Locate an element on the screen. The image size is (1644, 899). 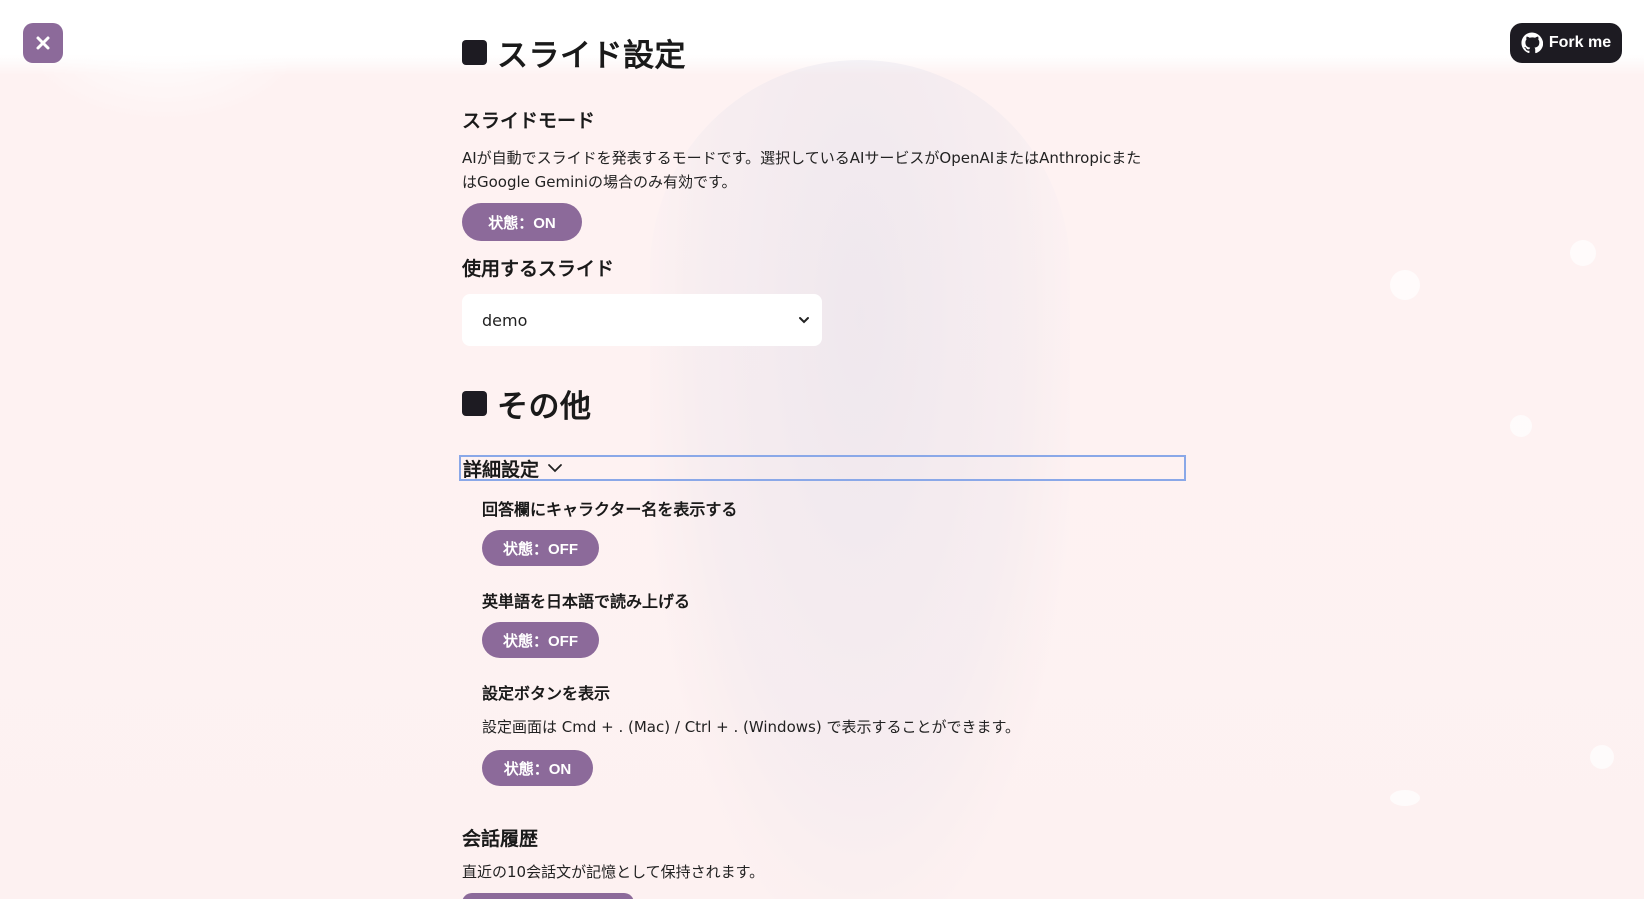
close-button is located at coordinates (43, 43).